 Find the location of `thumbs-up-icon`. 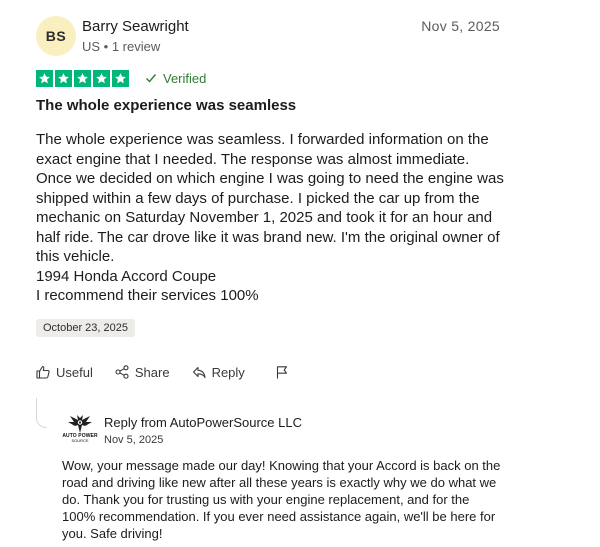

thumbs-up-icon is located at coordinates (43, 372).